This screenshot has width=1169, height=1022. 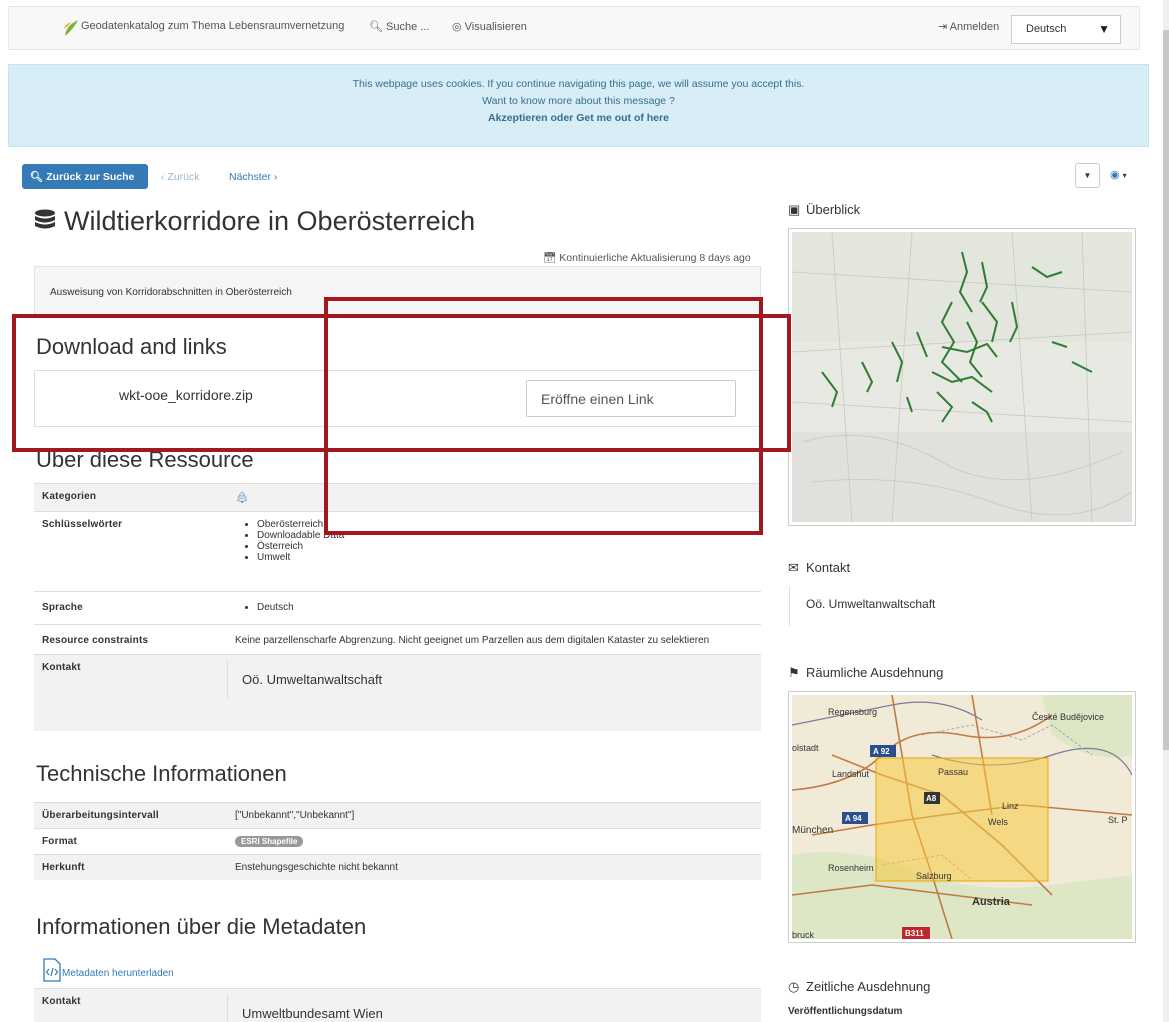 What do you see at coordinates (269, 841) in the screenshot?
I see `format-badge: ESRI Shapefile` at bounding box center [269, 841].